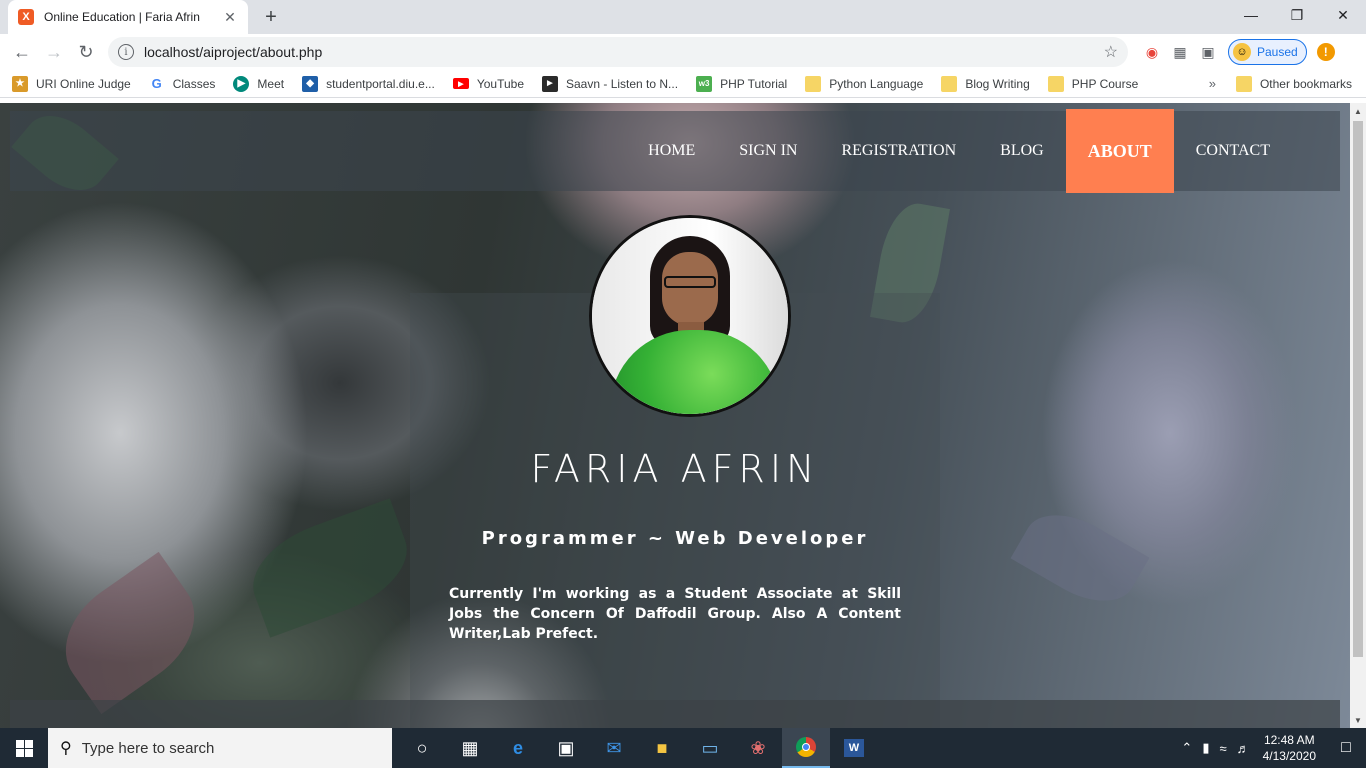  What do you see at coordinates (1212, 83) in the screenshot?
I see `bookmarks-overflow-icon: »` at bounding box center [1212, 83].